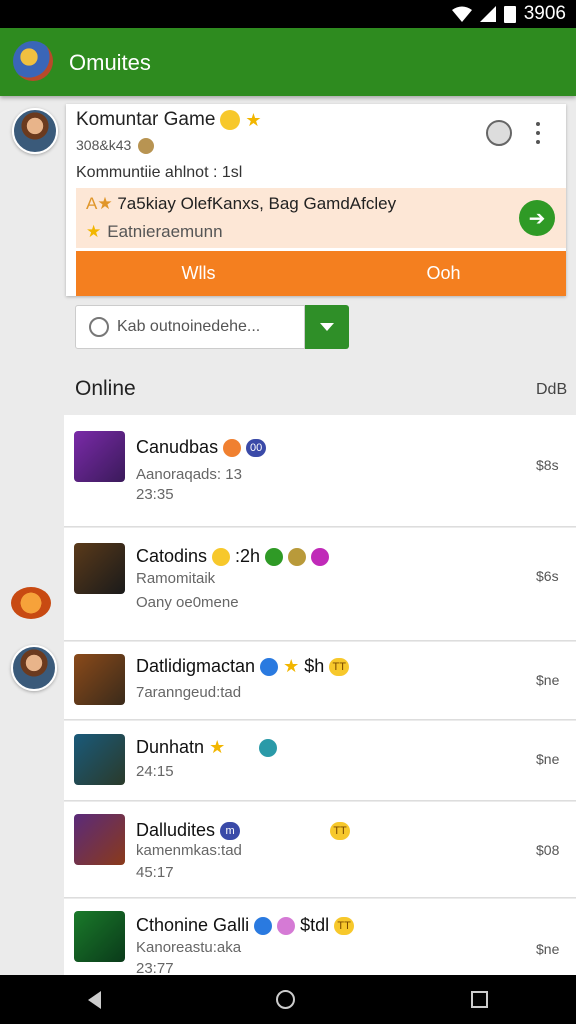 The width and height of the screenshot is (576, 1024). What do you see at coordinates (257, 203) in the screenshot?
I see `promo-text-label: 7a5kiay OlefKanxs, Bag GamdAfcley` at bounding box center [257, 203].